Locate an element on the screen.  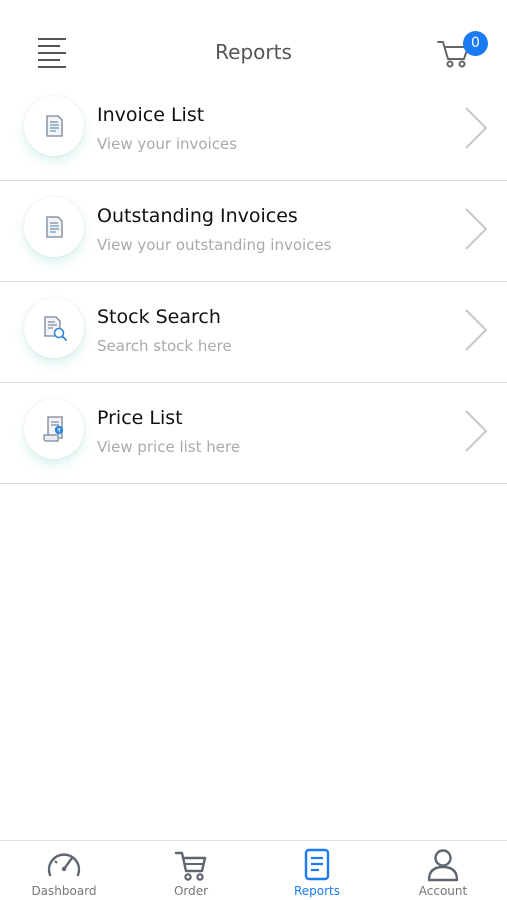
tab-label: Order is located at coordinates (191, 891).